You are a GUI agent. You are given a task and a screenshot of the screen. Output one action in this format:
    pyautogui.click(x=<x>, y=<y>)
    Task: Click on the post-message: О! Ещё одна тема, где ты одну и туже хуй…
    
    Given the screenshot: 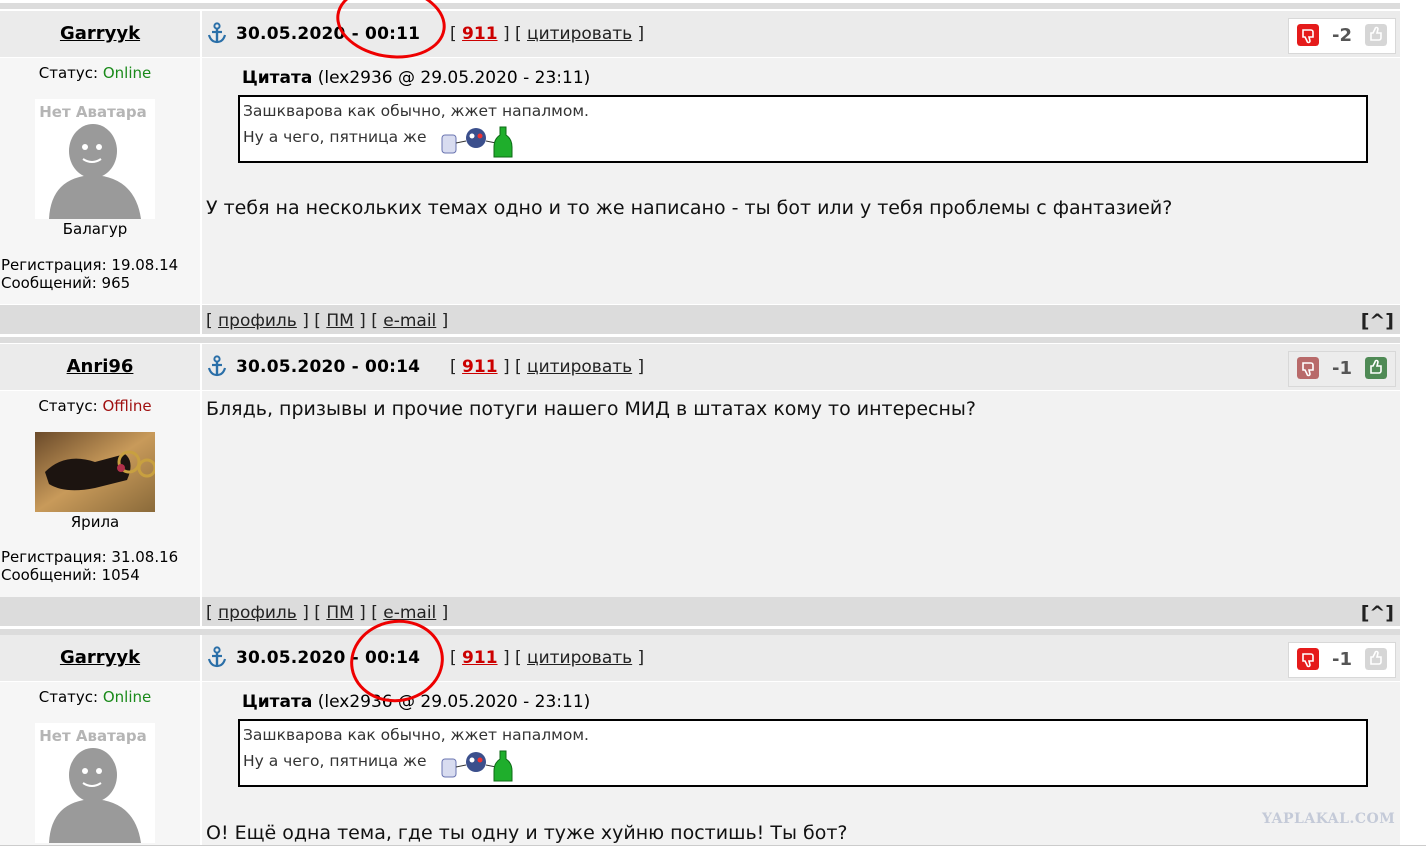 What is the action you would take?
    pyautogui.click(x=527, y=833)
    